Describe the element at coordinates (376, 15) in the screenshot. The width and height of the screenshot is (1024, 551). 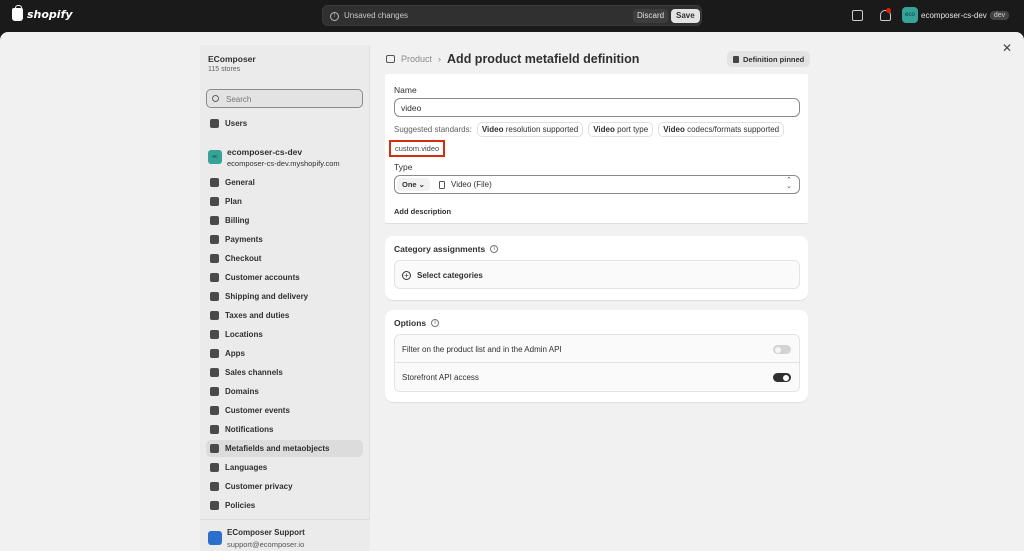
I see `unsaved-text: Unsaved changes` at that location.